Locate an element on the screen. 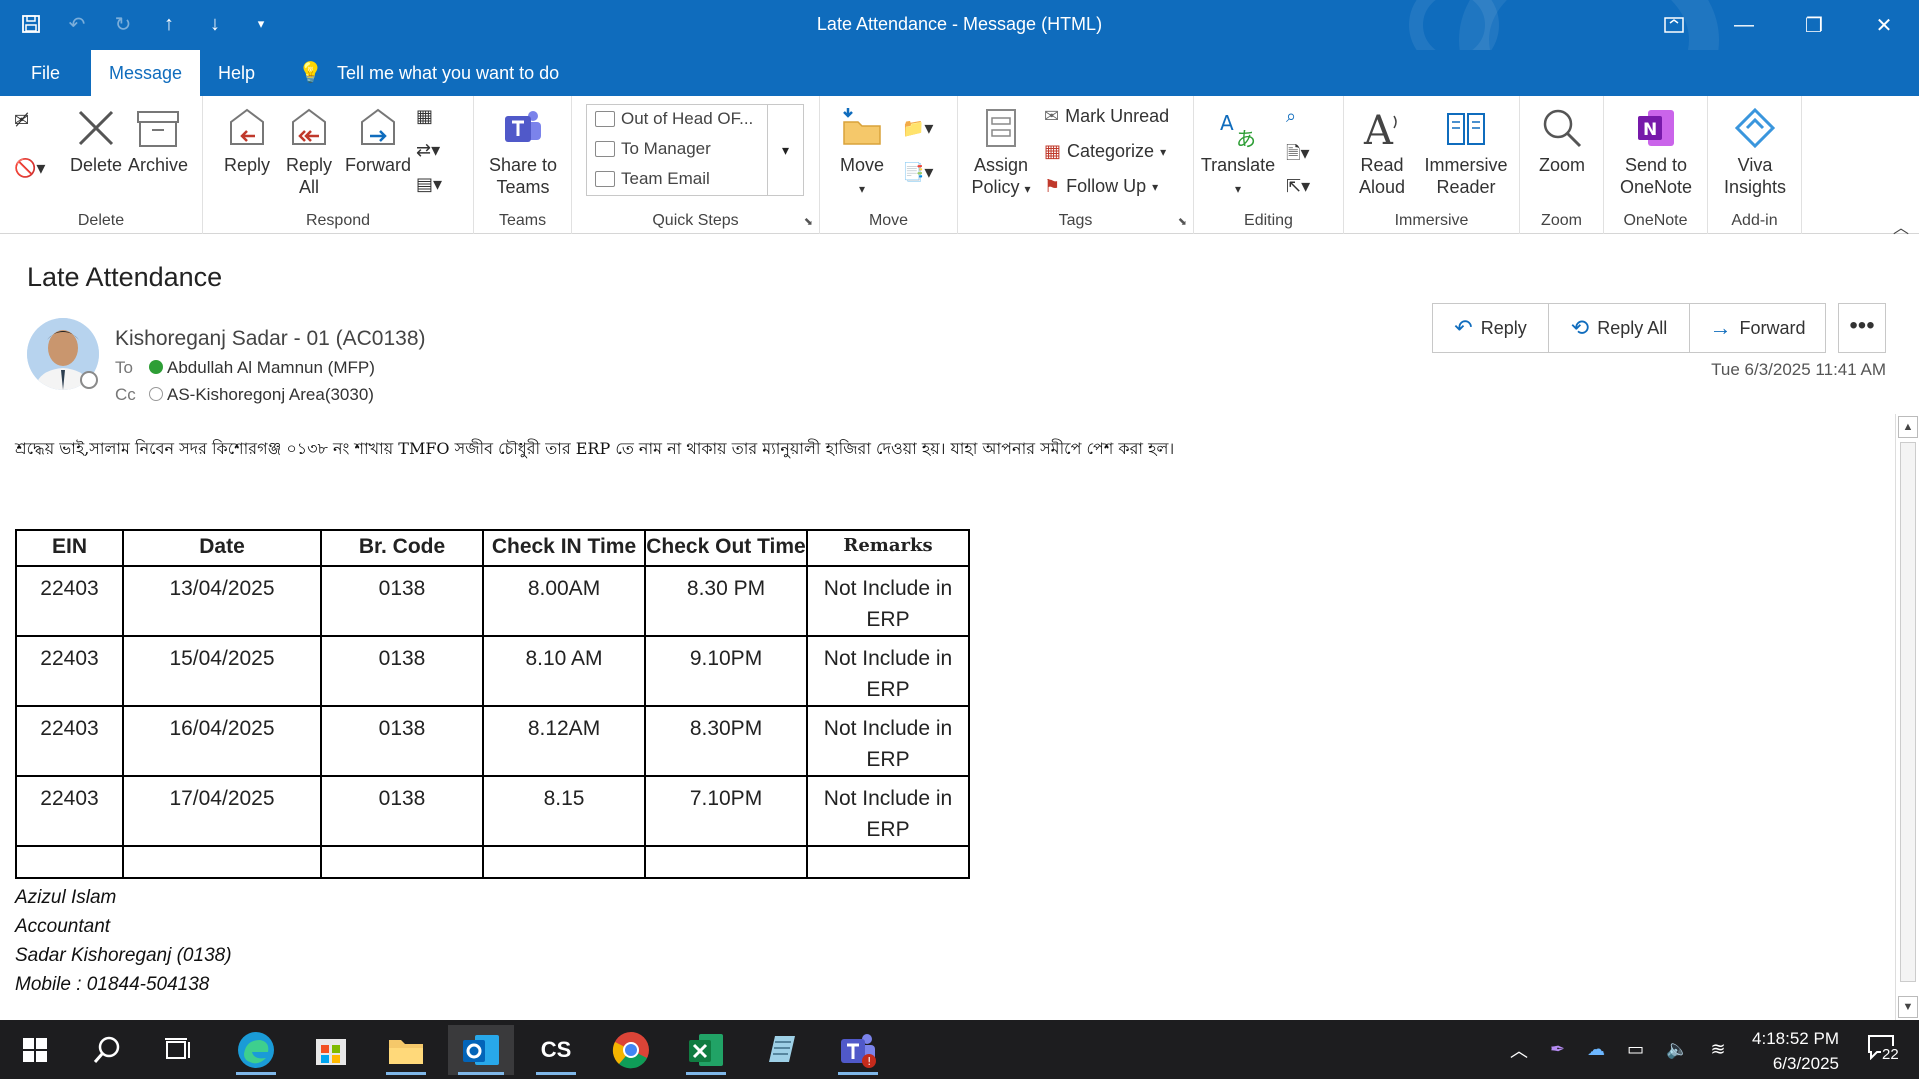  delete-button: Delete is located at coordinates (96, 141).